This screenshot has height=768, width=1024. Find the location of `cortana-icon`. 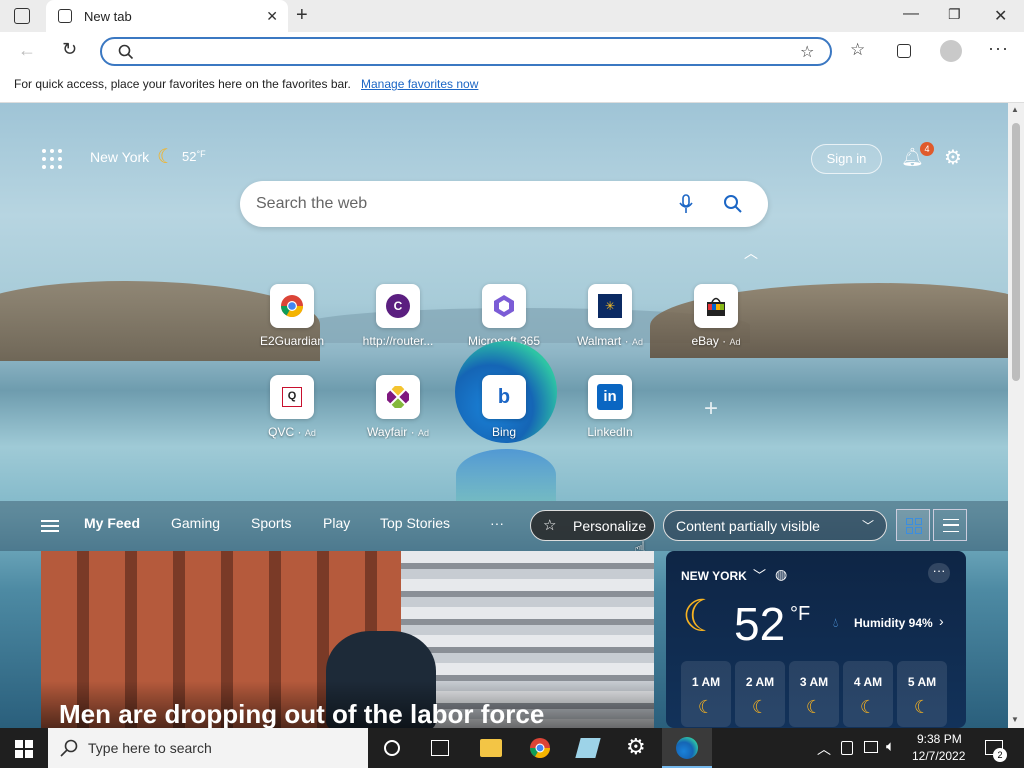

cortana-icon is located at coordinates (392, 748).